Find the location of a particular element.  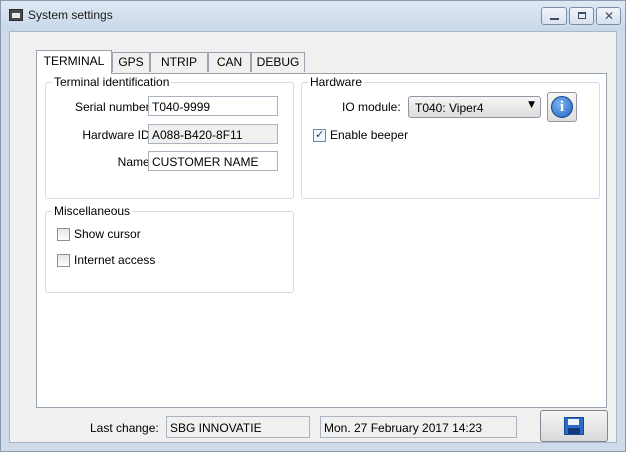

internet-access-label: Internet access is located at coordinates (114, 260).